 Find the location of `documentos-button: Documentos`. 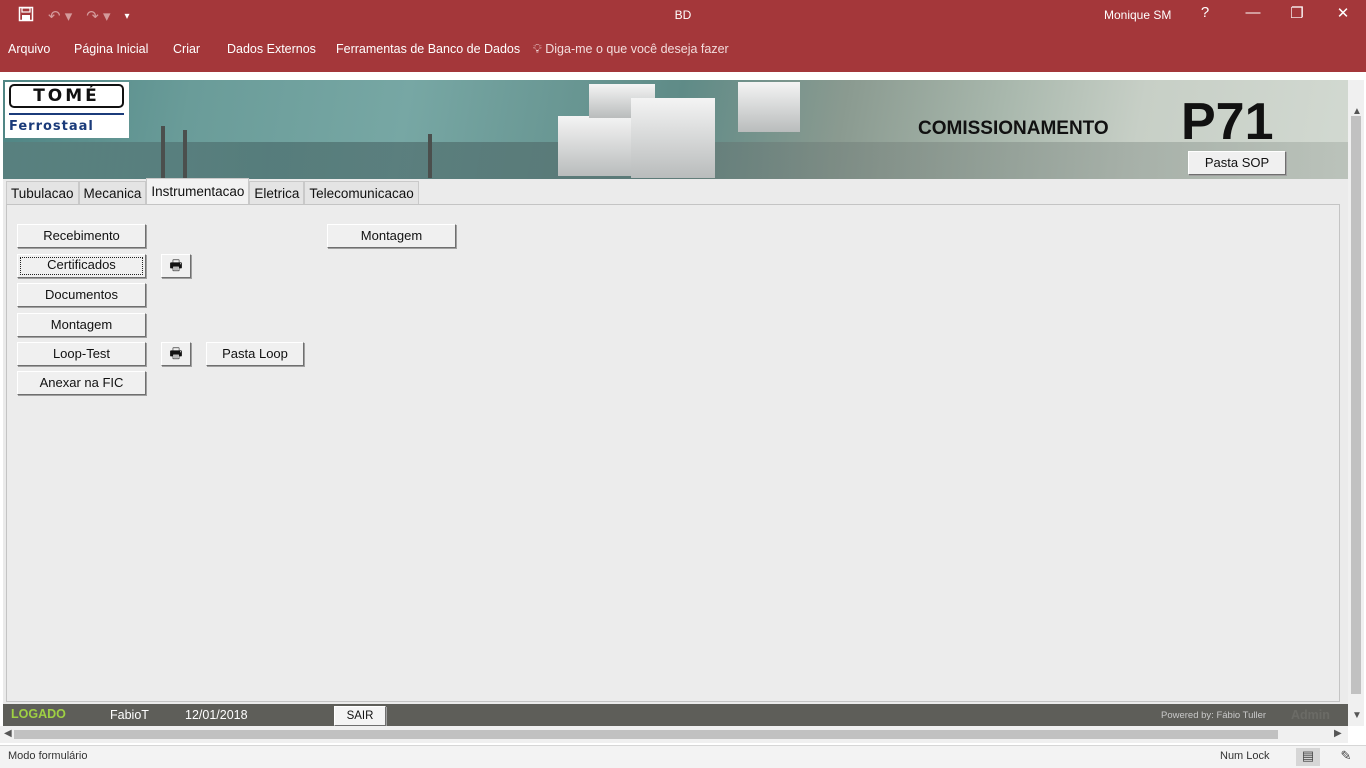

documentos-button: Documentos is located at coordinates (81, 295).